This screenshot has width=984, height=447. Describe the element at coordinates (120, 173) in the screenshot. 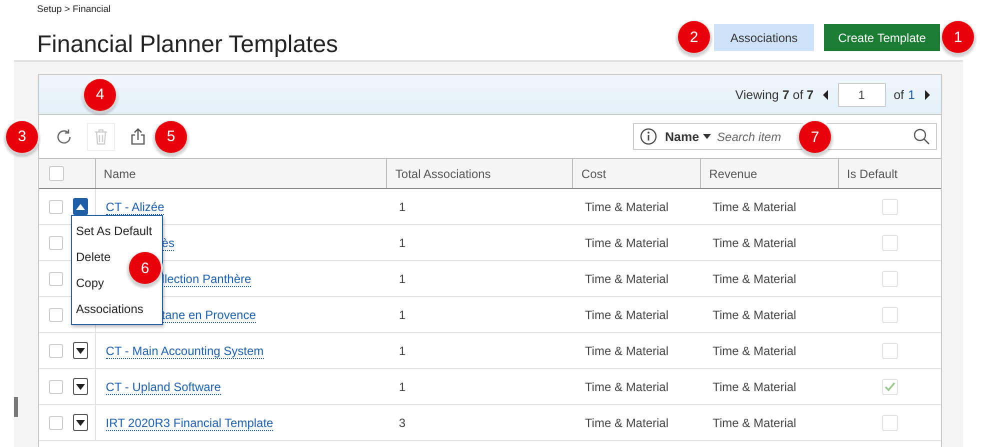

I see `column-header: Name` at that location.